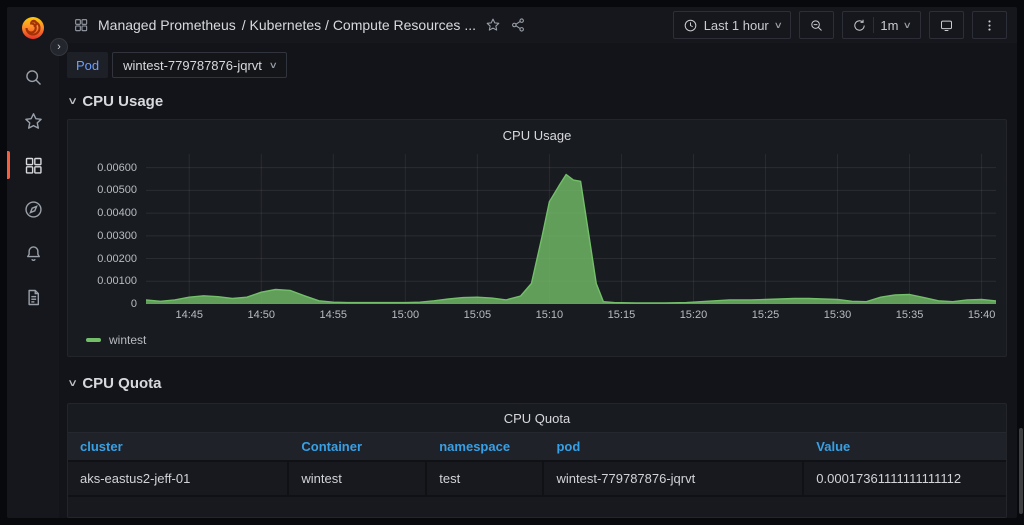  Describe the element at coordinates (537, 507) in the screenshot. I see `table-empty-area` at that location.